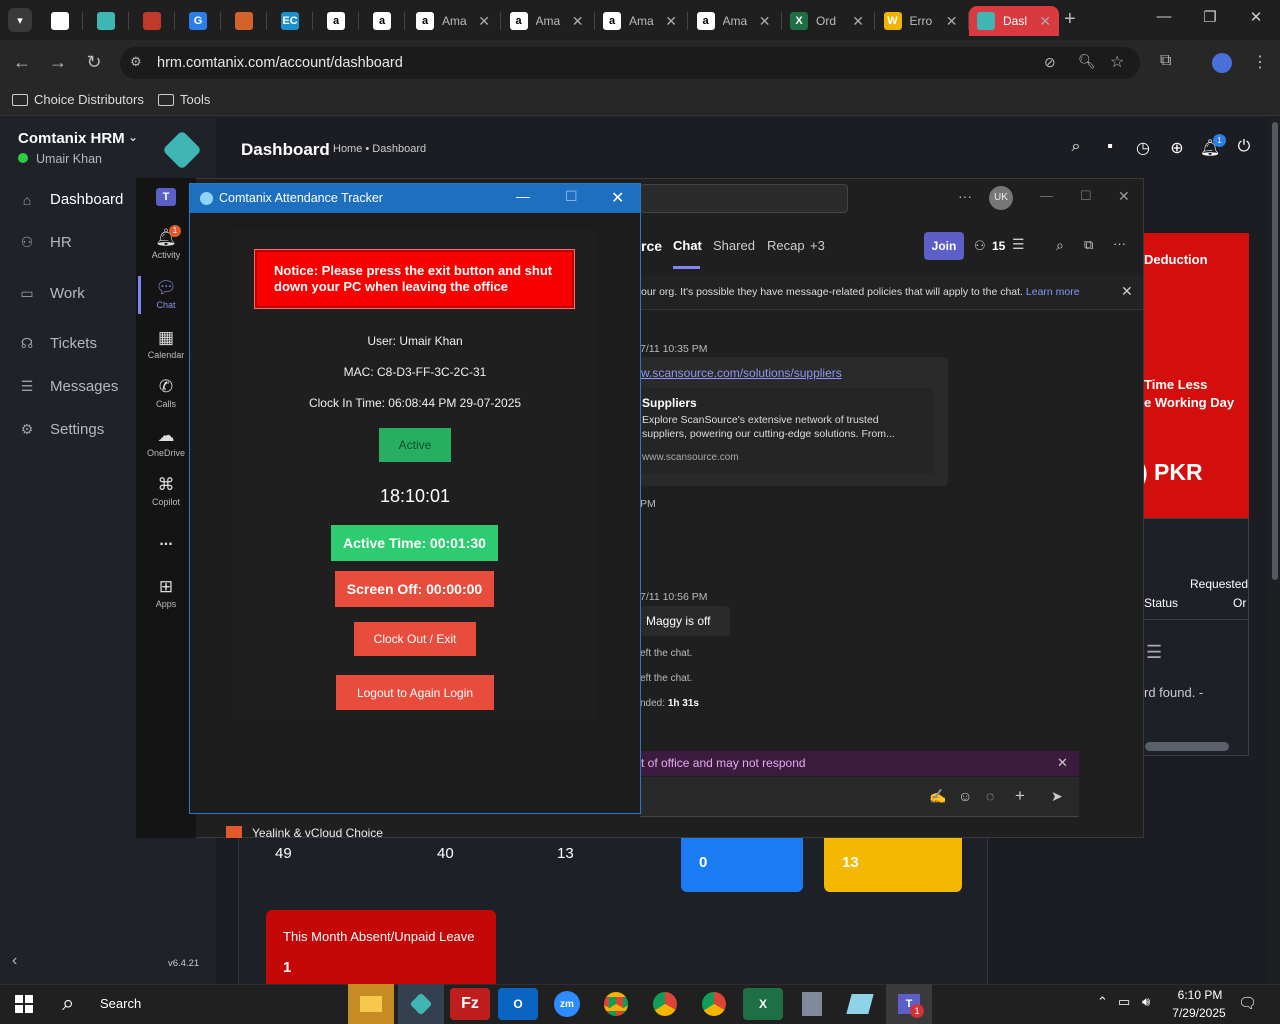 Image resolution: width=1280 pixels, height=1024 pixels. Describe the element at coordinates (812, 1004) in the screenshot. I see `calculator-icon` at that location.